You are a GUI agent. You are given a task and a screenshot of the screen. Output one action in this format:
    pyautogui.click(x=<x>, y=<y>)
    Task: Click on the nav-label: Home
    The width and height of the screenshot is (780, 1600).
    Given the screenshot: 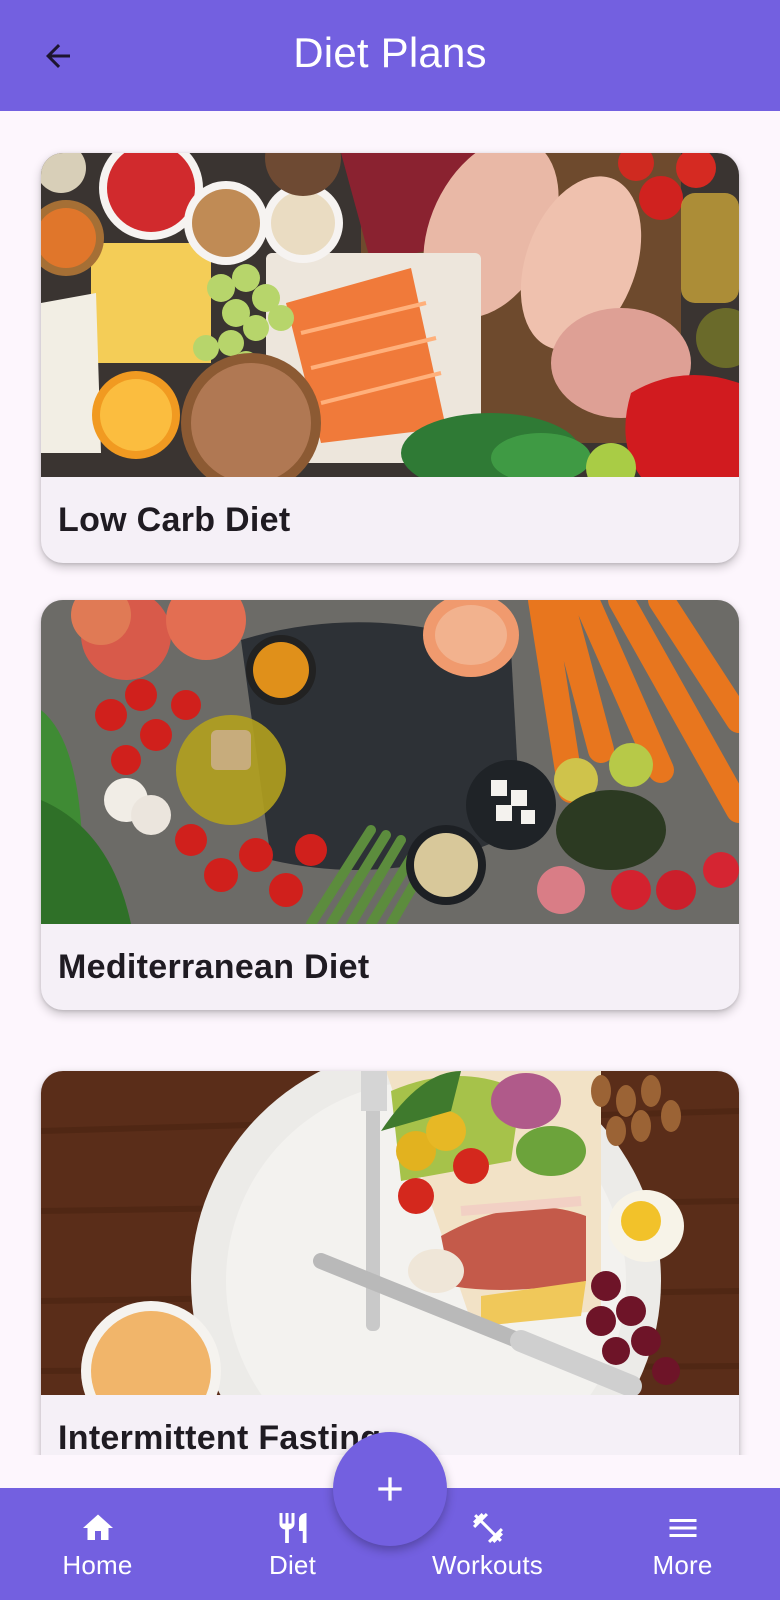 What is the action you would take?
    pyautogui.click(x=97, y=1565)
    